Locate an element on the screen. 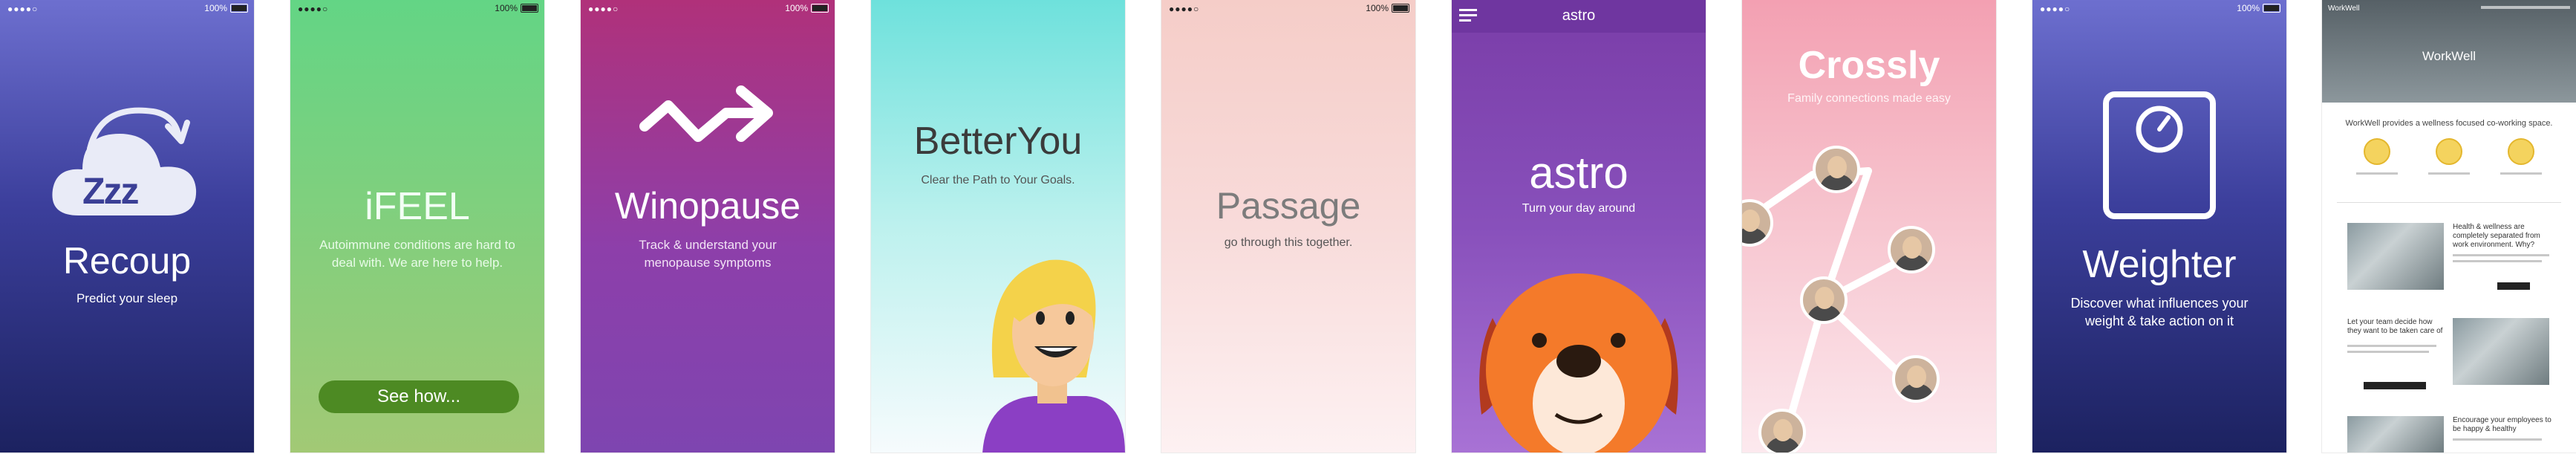  zzz-icon-text: Zzz is located at coordinates (111, 191).